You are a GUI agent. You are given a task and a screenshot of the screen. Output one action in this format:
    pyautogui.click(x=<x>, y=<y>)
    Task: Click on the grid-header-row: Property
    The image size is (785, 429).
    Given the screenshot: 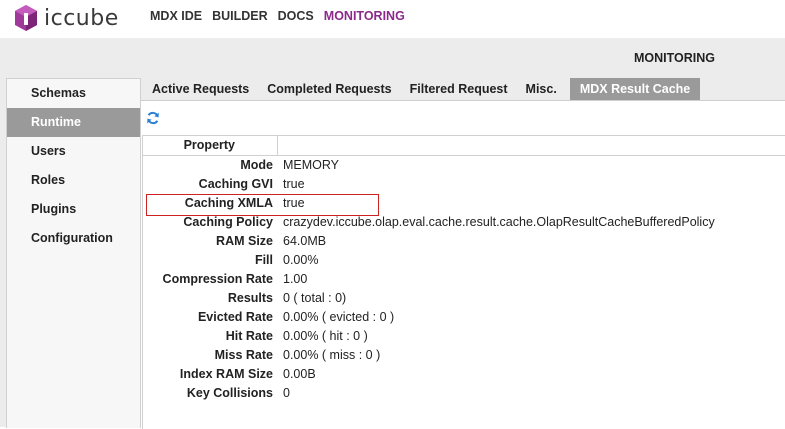 What is the action you would take?
    pyautogui.click(x=464, y=146)
    